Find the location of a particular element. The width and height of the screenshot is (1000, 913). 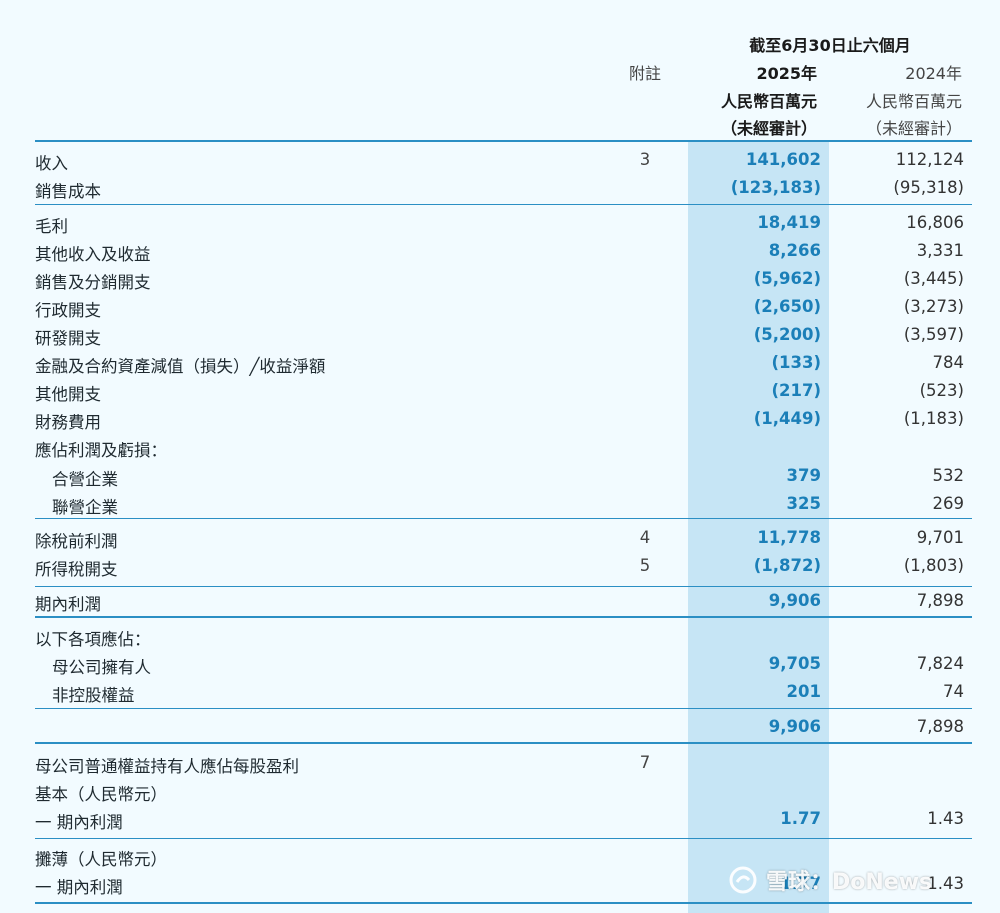

table-row: 收入 3 141,602 112,124 is located at coordinates (500, 160).